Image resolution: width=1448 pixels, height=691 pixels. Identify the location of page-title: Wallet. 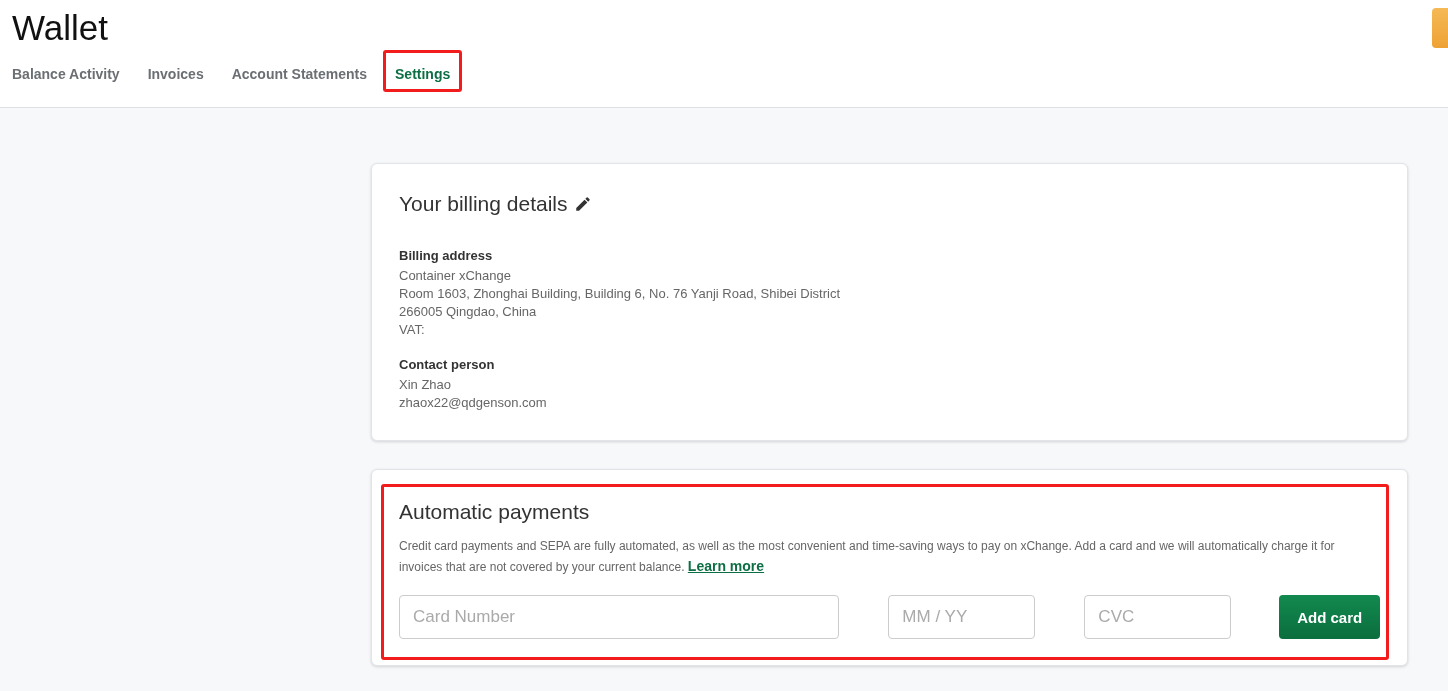
(60, 28).